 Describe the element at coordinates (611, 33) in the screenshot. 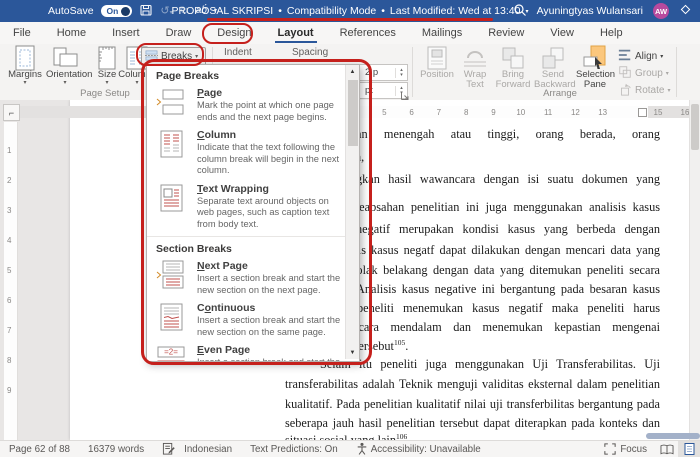

I see `tab-help: Help` at that location.